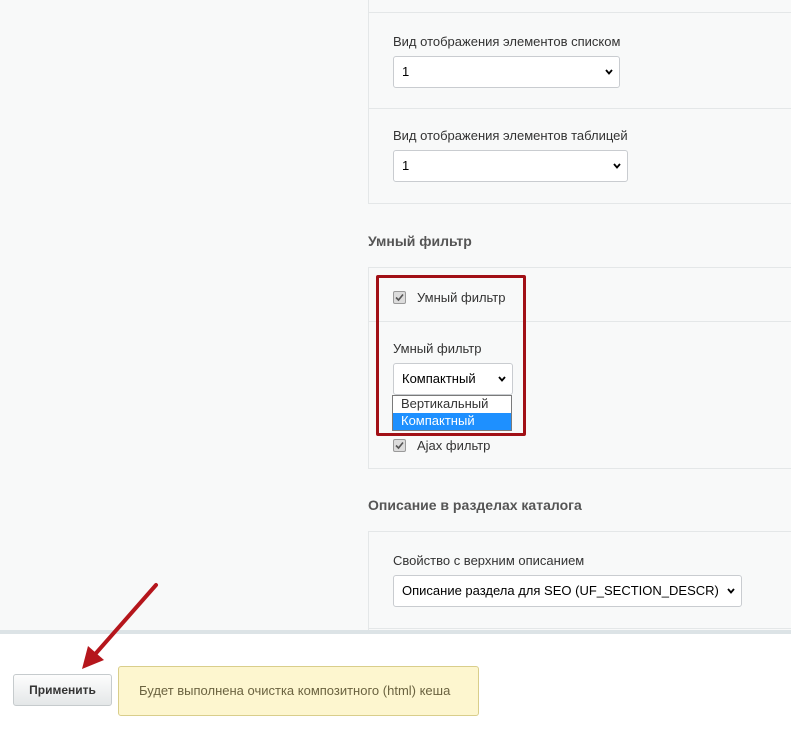  I want to click on description-property-label: Свойство с верхним описанием, so click(489, 560).